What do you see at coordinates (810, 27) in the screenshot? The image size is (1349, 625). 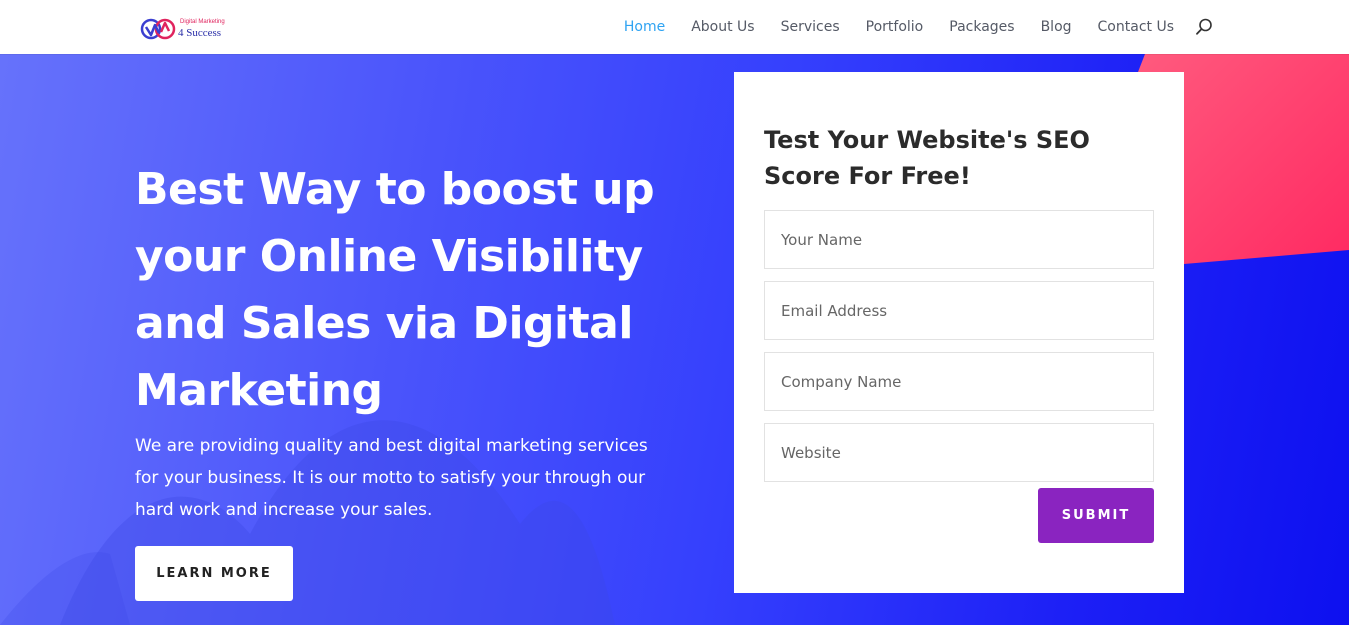 I see `nav-item-services: Services` at bounding box center [810, 27].